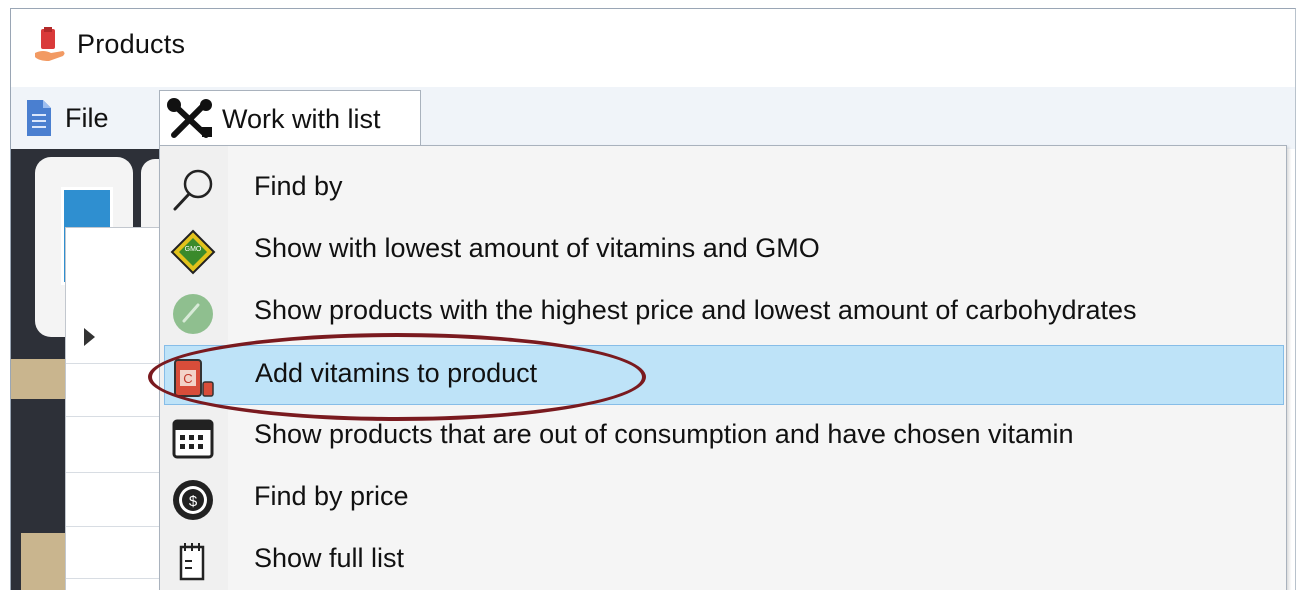  Describe the element at coordinates (50, 44) in the screenshot. I see `hand-bag-icon` at that location.